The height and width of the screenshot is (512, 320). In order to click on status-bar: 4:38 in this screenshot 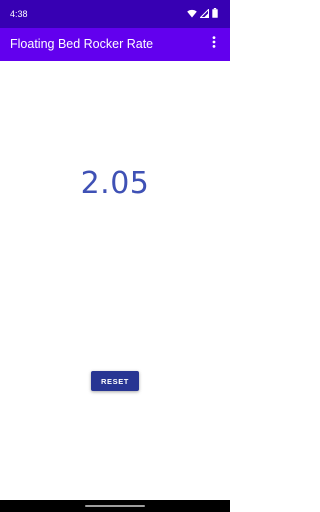, I will do `click(115, 14)`.